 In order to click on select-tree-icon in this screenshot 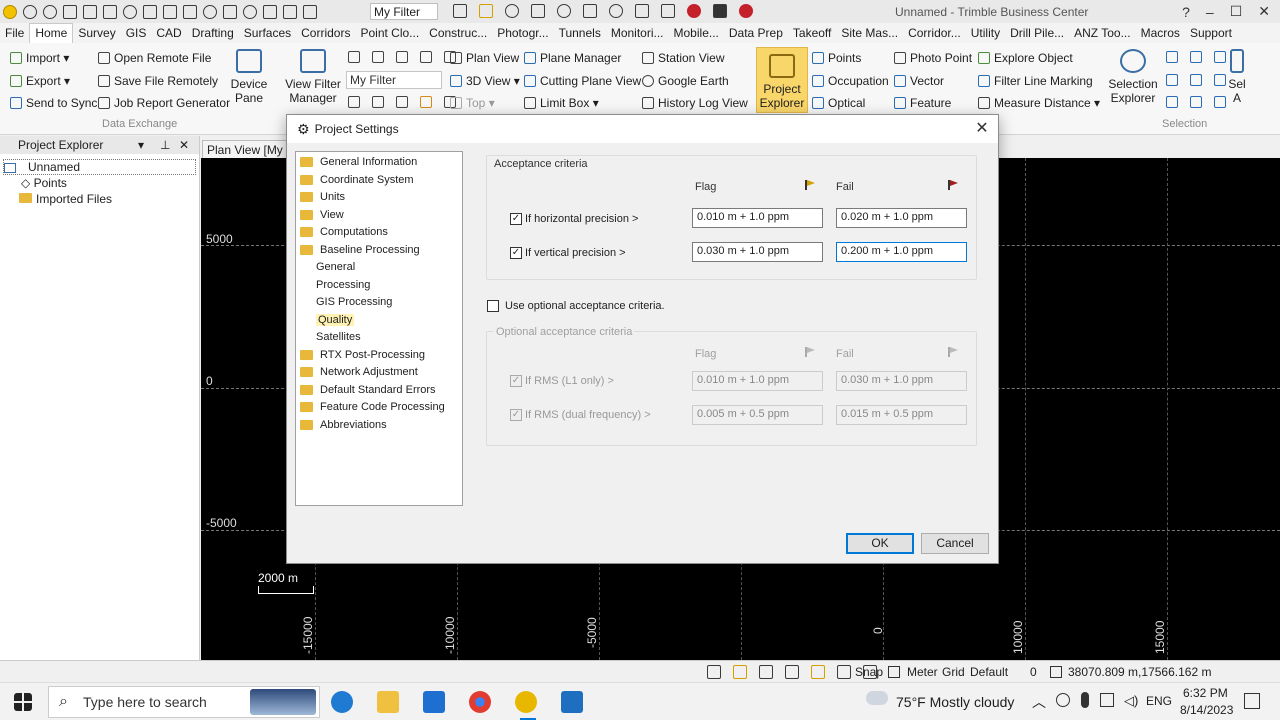, I will do `click(1196, 102)`.